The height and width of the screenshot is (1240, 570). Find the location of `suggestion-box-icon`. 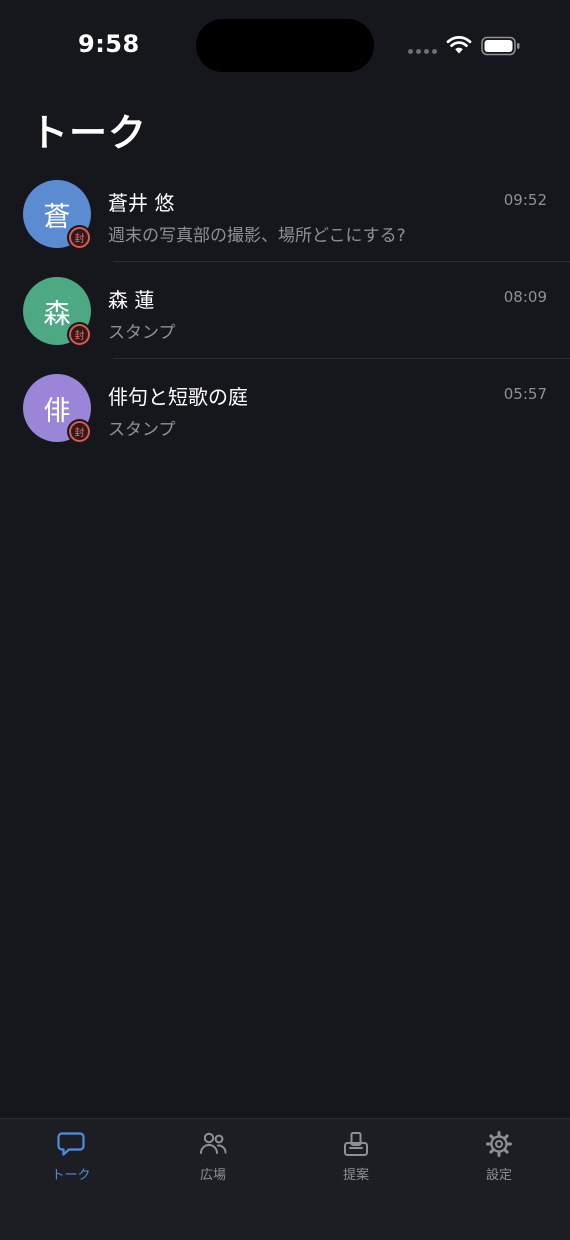

suggestion-box-icon is located at coordinates (356, 1144).